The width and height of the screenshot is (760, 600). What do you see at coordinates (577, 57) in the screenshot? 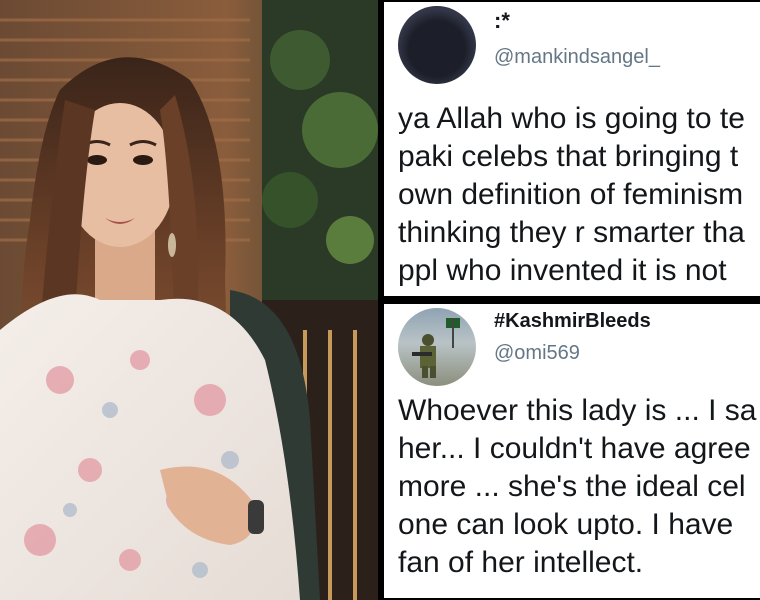
I see `user-handle: @mankindsangel_` at bounding box center [577, 57].